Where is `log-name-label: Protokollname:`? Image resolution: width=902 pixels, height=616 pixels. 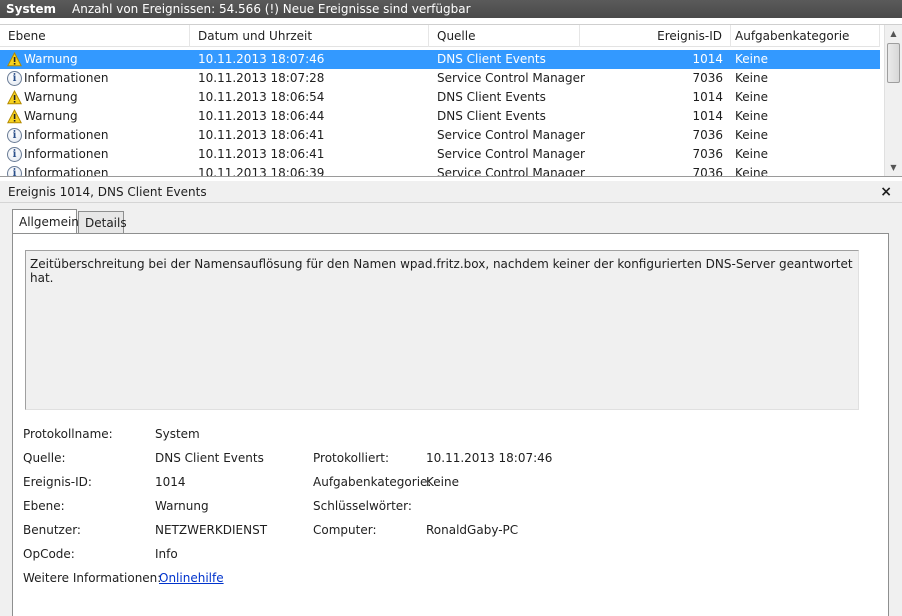 log-name-label: Protokollname: is located at coordinates (68, 434).